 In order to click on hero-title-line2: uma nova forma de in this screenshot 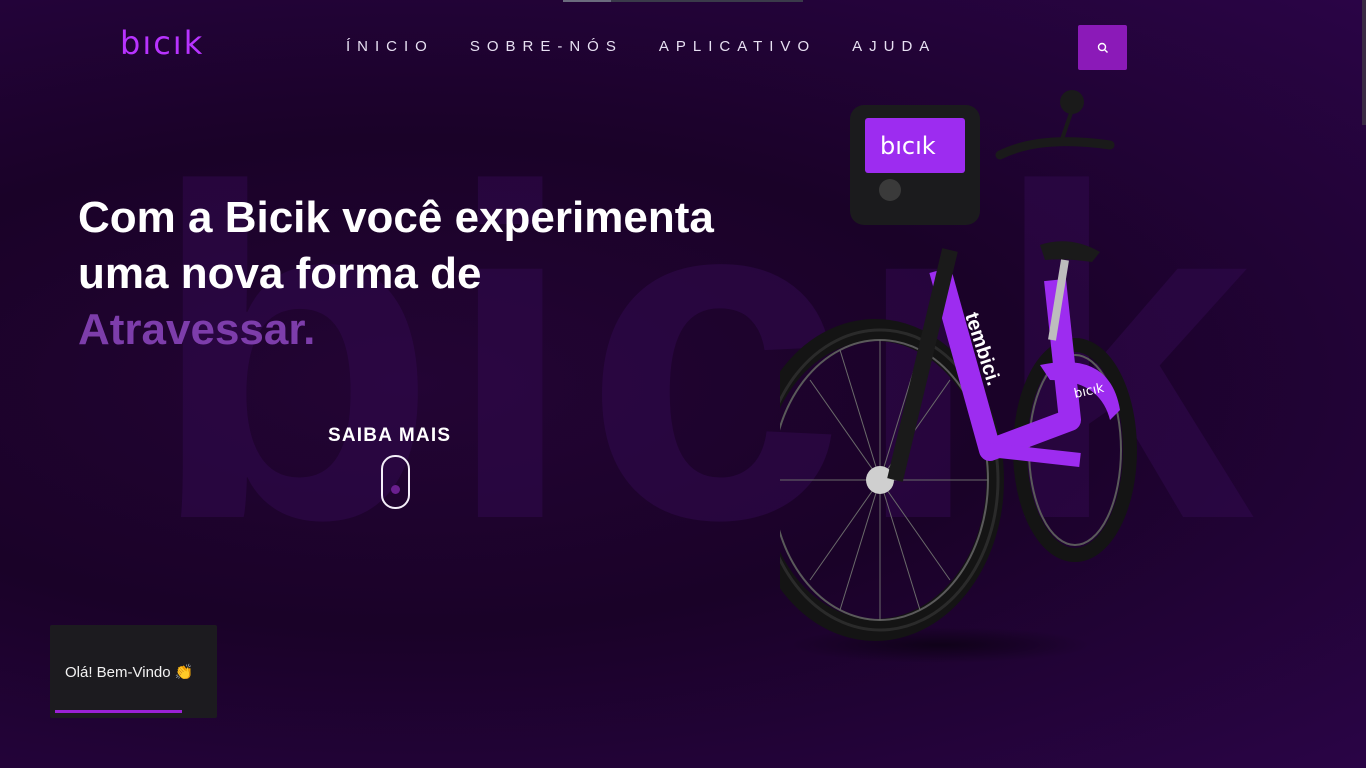, I will do `click(280, 273)`.